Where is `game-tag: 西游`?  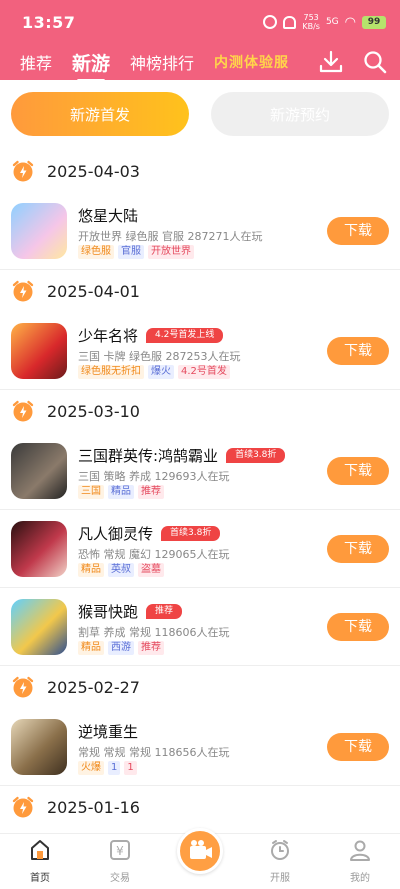 game-tag: 西游 is located at coordinates (121, 648).